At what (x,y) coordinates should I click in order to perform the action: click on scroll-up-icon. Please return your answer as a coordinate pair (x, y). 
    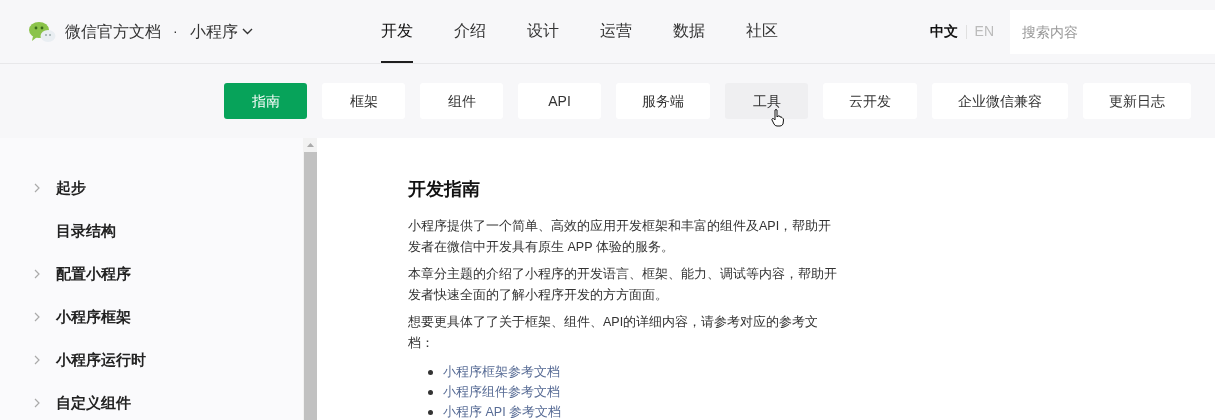
    Looking at the image, I should click on (310, 145).